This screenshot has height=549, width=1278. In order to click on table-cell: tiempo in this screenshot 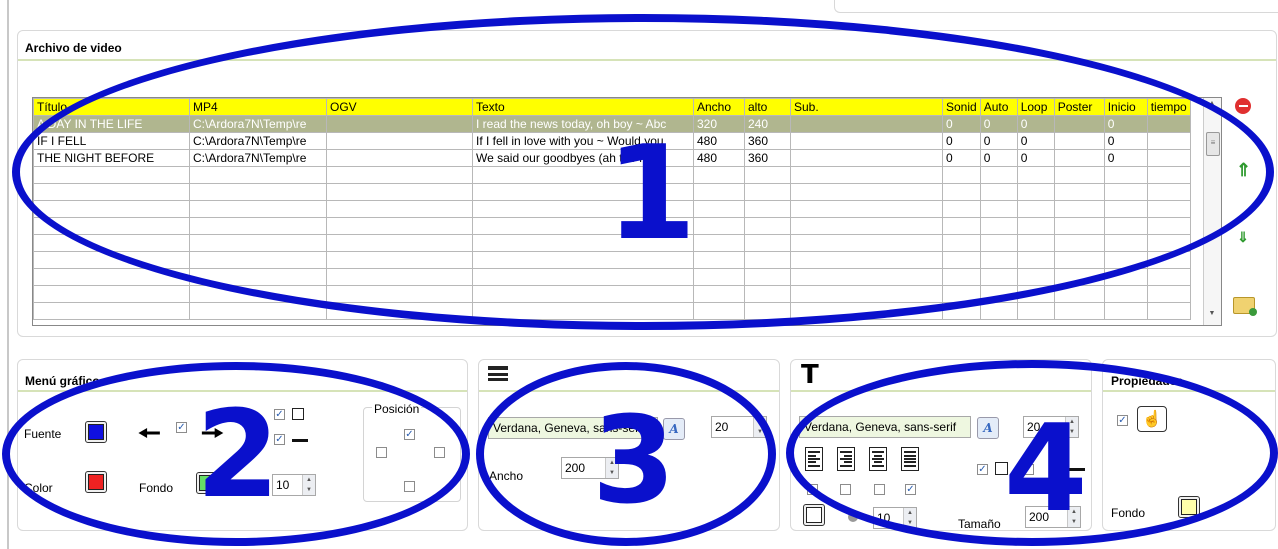, I will do `click(1168, 107)`.